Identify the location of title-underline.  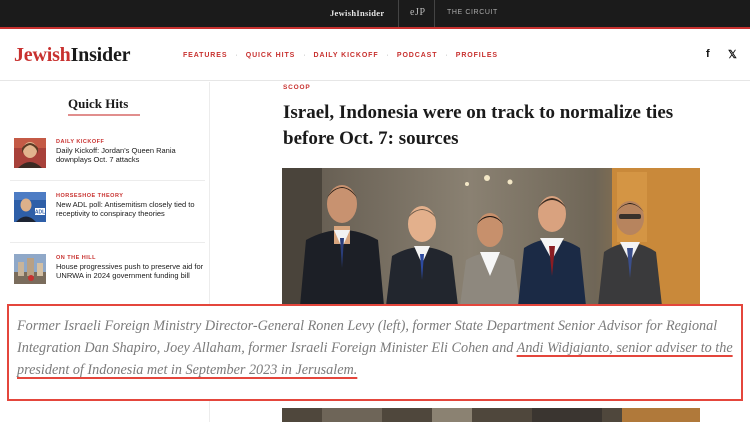
(104, 115).